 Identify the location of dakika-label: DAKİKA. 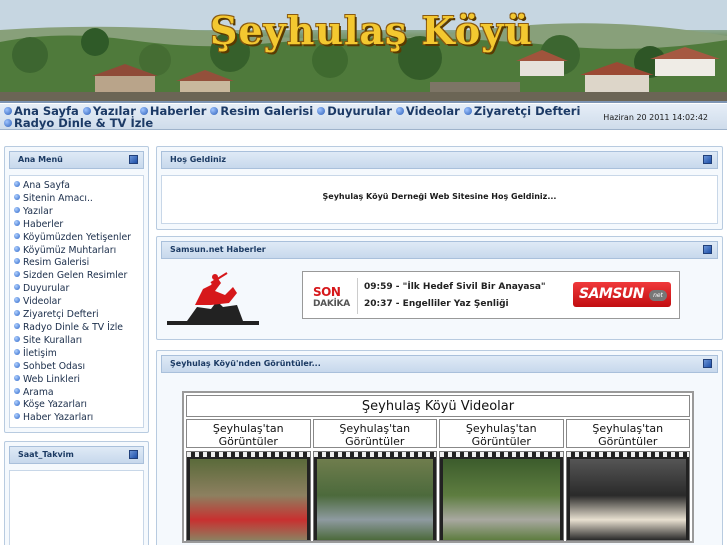
(331, 304).